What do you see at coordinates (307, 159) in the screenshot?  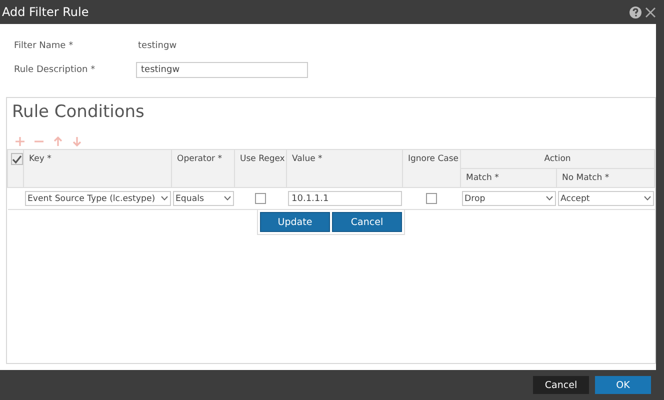 I see `column-header: Value *` at bounding box center [307, 159].